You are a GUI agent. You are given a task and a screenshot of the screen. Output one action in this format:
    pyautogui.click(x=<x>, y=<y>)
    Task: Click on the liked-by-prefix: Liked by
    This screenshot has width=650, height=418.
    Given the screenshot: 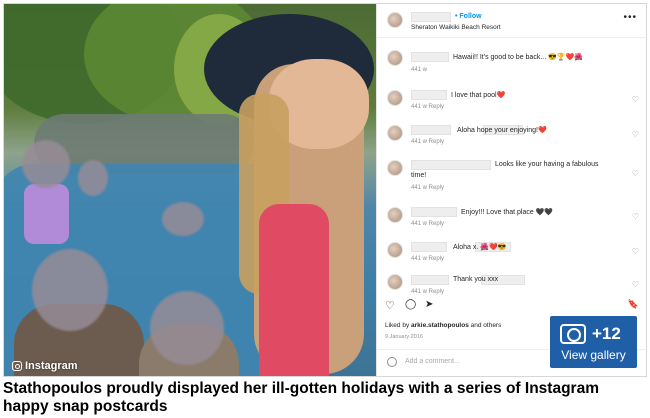 What is the action you would take?
    pyautogui.click(x=398, y=325)
    